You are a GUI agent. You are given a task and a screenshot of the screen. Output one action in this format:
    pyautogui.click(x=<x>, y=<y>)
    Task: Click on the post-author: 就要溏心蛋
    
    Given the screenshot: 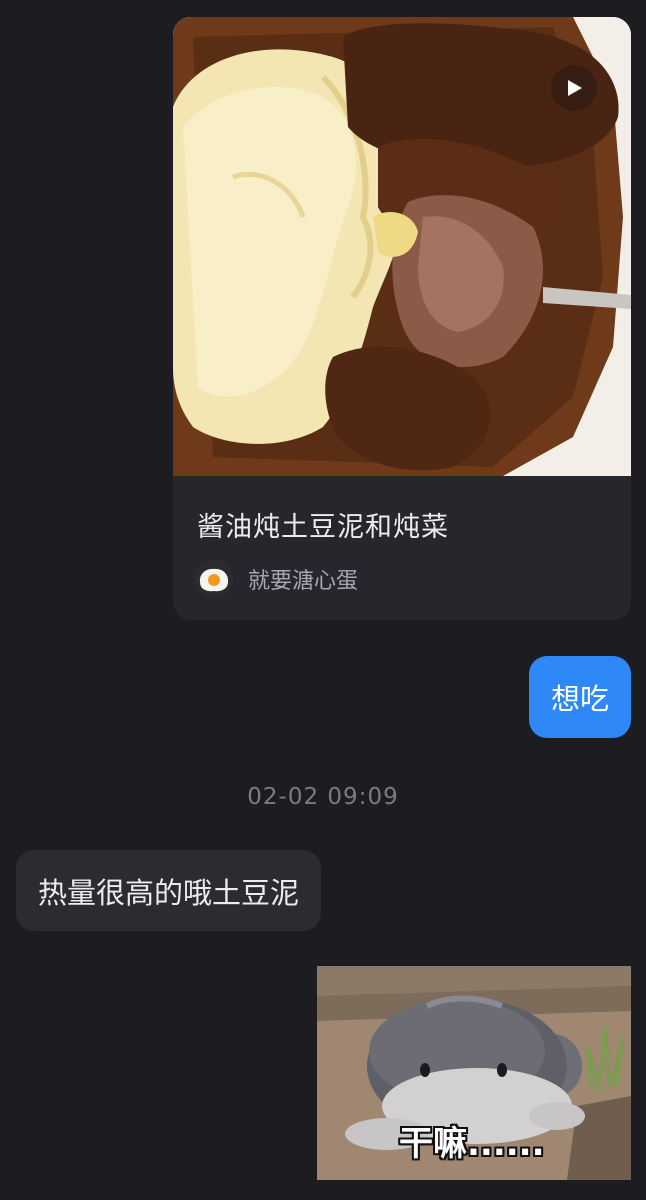 What is the action you would take?
    pyautogui.click(x=276, y=579)
    